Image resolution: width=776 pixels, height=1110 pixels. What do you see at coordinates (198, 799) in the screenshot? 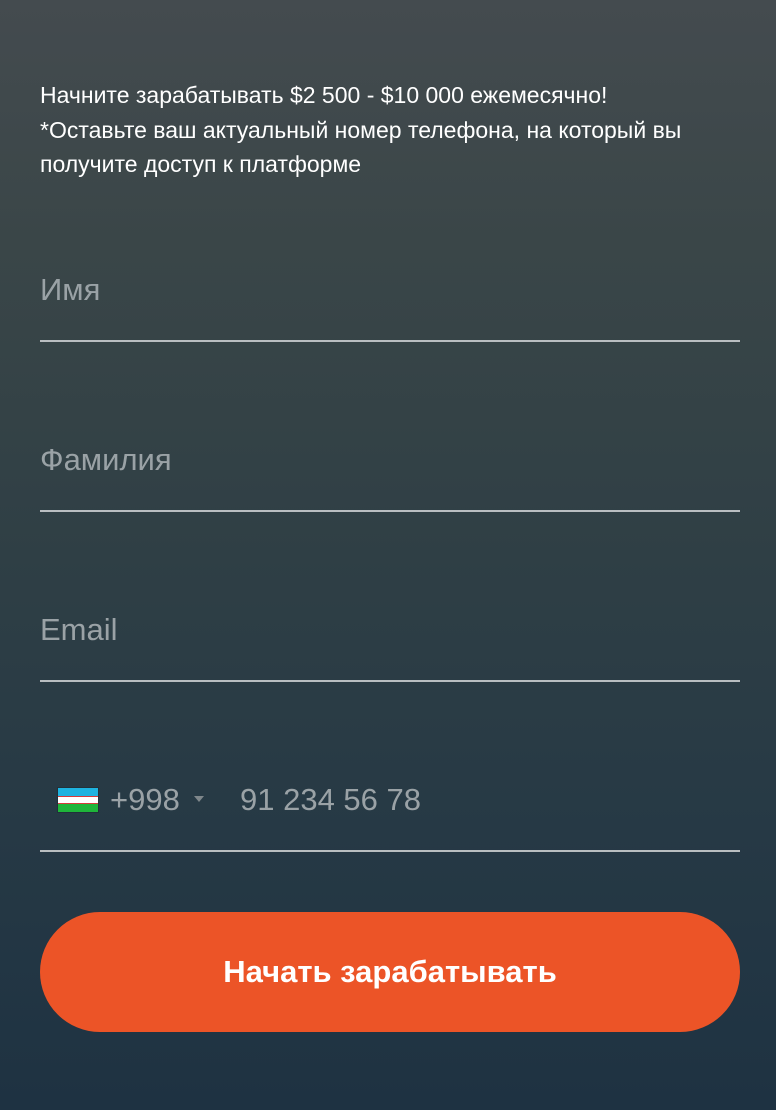
I see `chevron-down-icon` at bounding box center [198, 799].